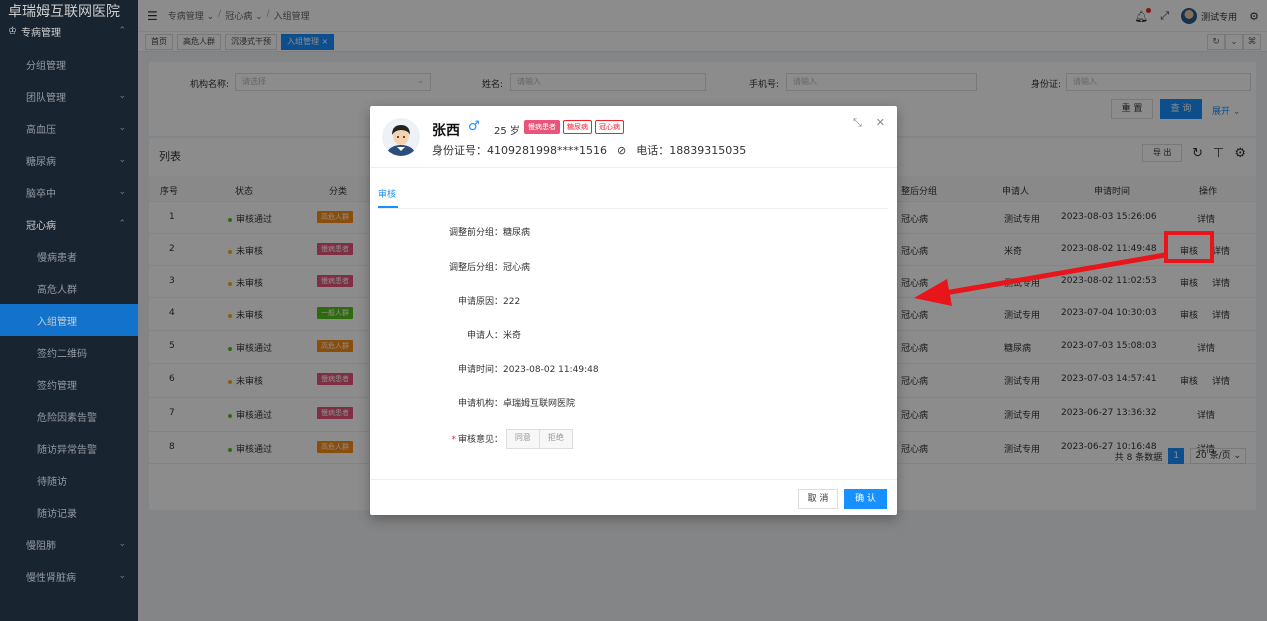  What do you see at coordinates (1040, 279) in the screenshot?
I see `annotation-arrow` at bounding box center [1040, 279].